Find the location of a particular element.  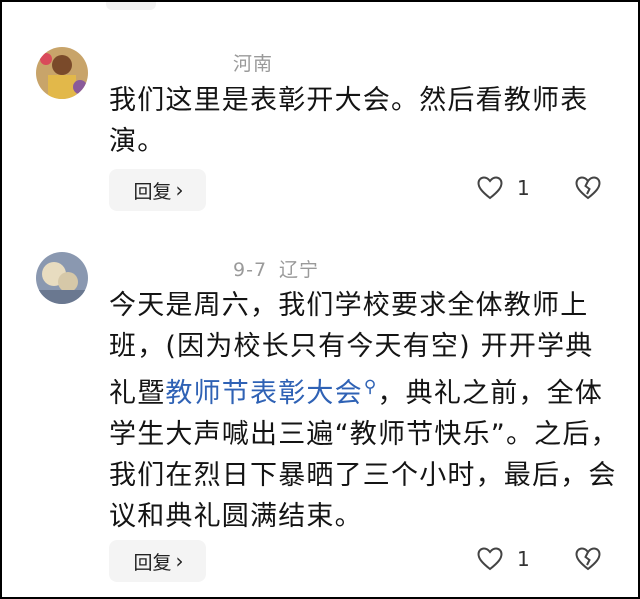

comment-meta: 河南 is located at coordinates (253, 62).